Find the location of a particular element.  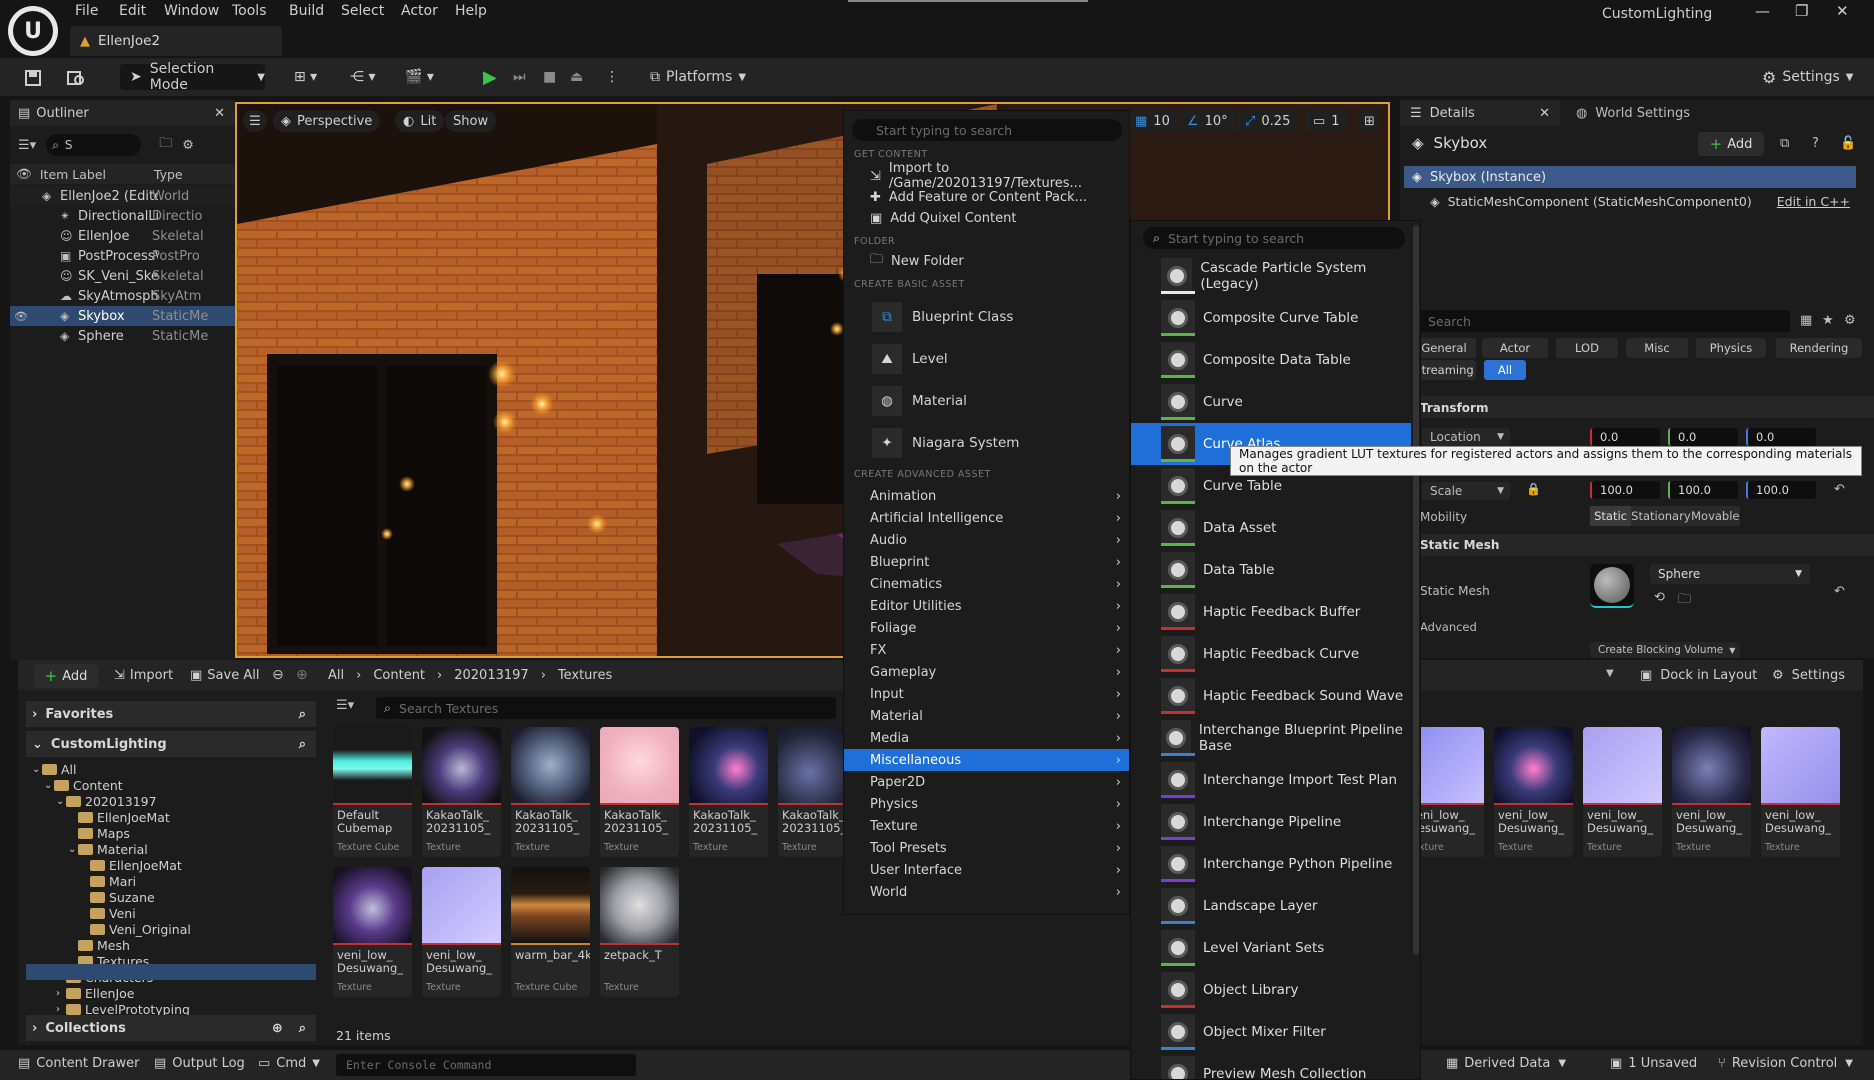

folder-tree-item: Mesh is located at coordinates (99, 945).